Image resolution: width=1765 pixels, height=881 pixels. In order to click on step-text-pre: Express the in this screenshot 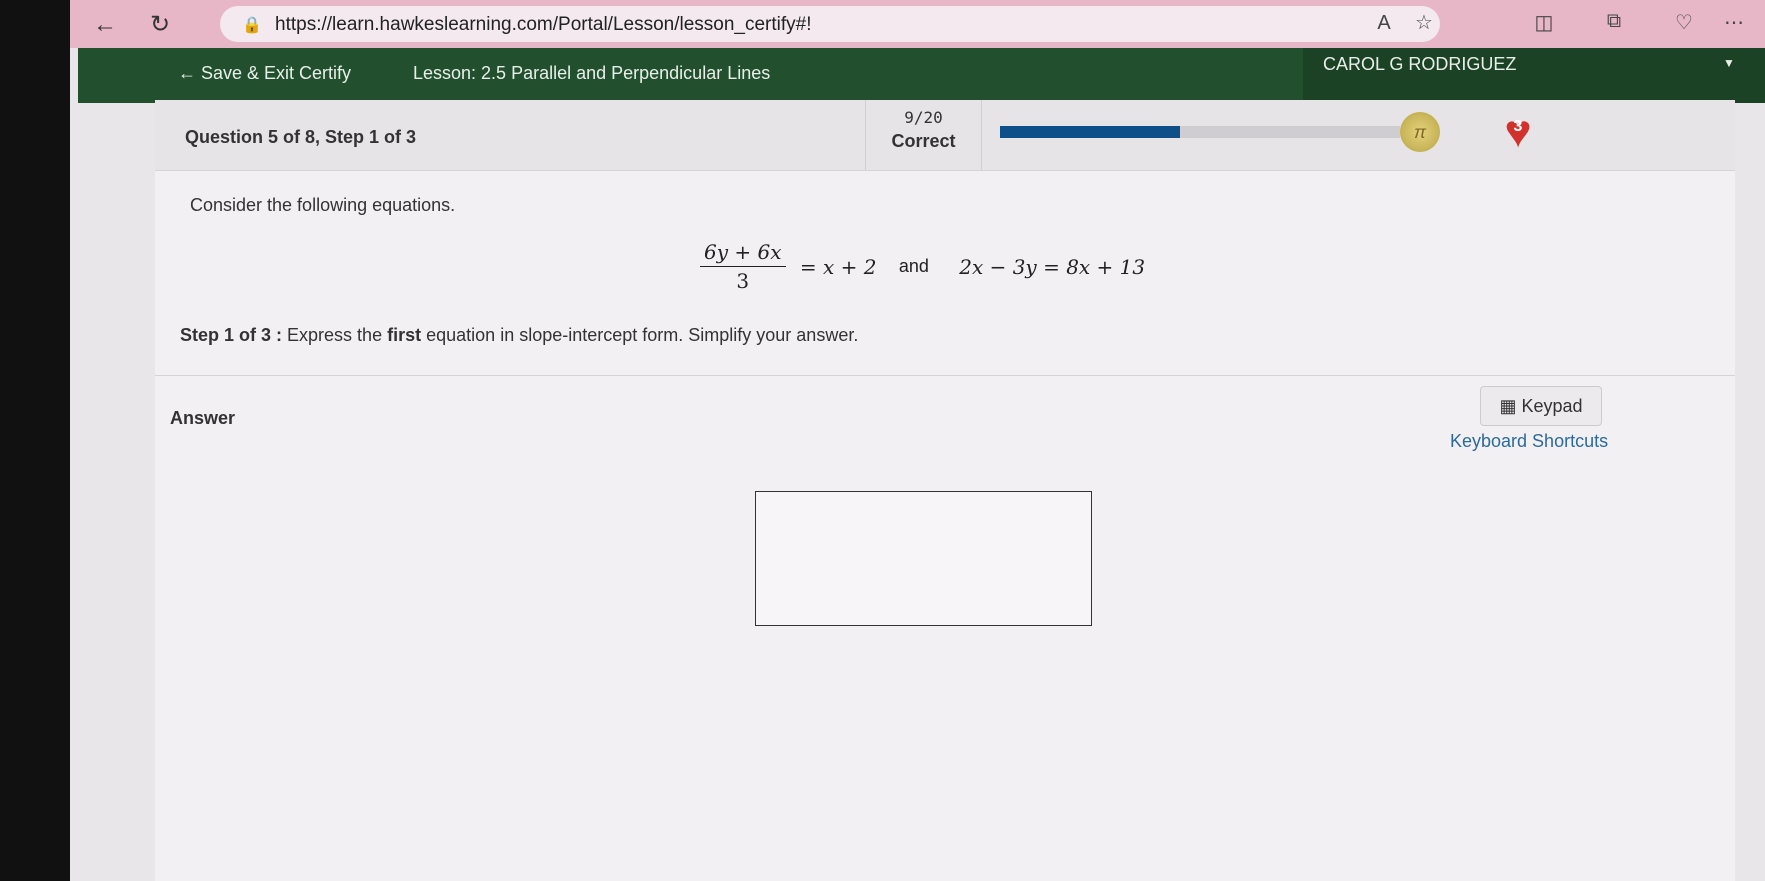, I will do `click(335, 335)`.